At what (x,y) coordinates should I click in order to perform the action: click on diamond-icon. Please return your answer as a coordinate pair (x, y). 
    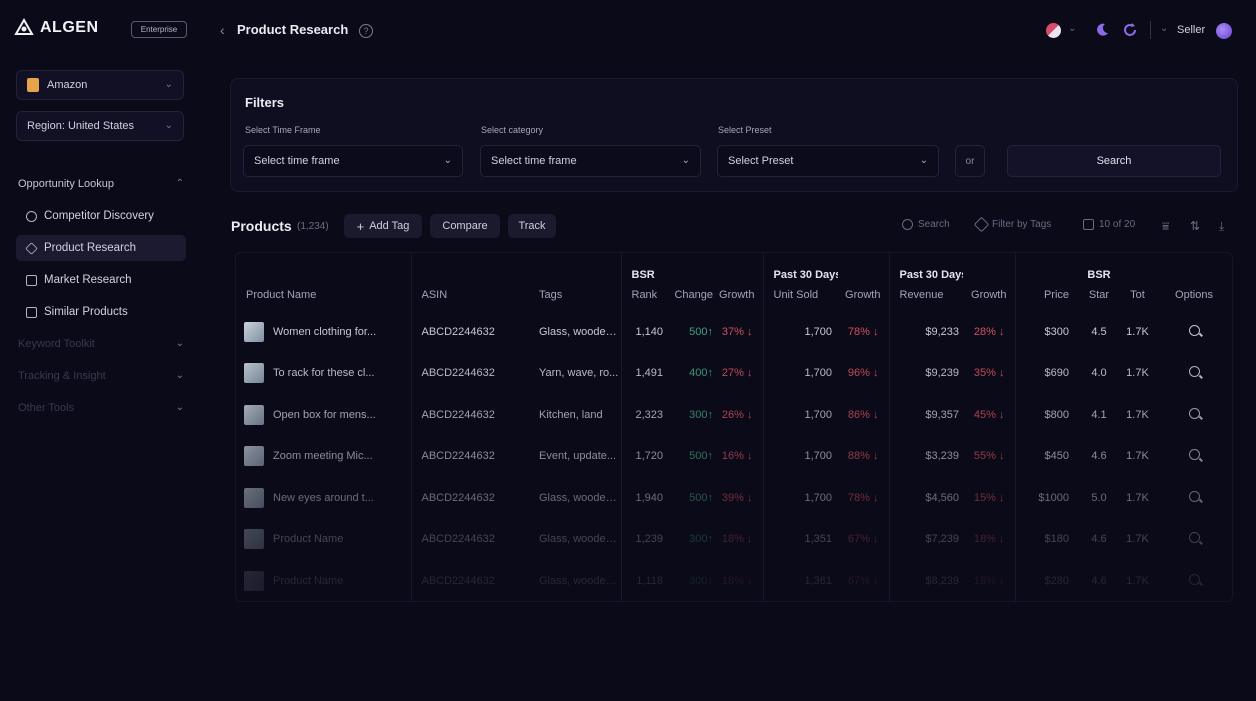
    Looking at the image, I should click on (31, 248).